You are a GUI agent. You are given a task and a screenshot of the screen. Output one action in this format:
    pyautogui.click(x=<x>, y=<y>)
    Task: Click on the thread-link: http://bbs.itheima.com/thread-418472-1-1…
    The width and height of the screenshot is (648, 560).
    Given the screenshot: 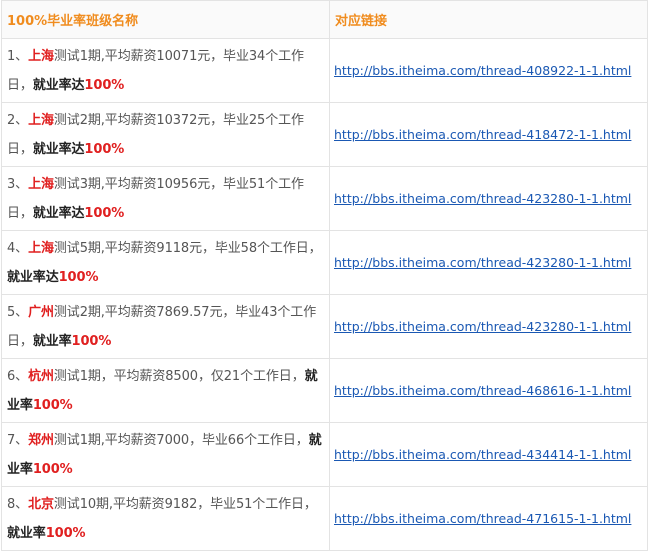 What is the action you would take?
    pyautogui.click(x=482, y=134)
    